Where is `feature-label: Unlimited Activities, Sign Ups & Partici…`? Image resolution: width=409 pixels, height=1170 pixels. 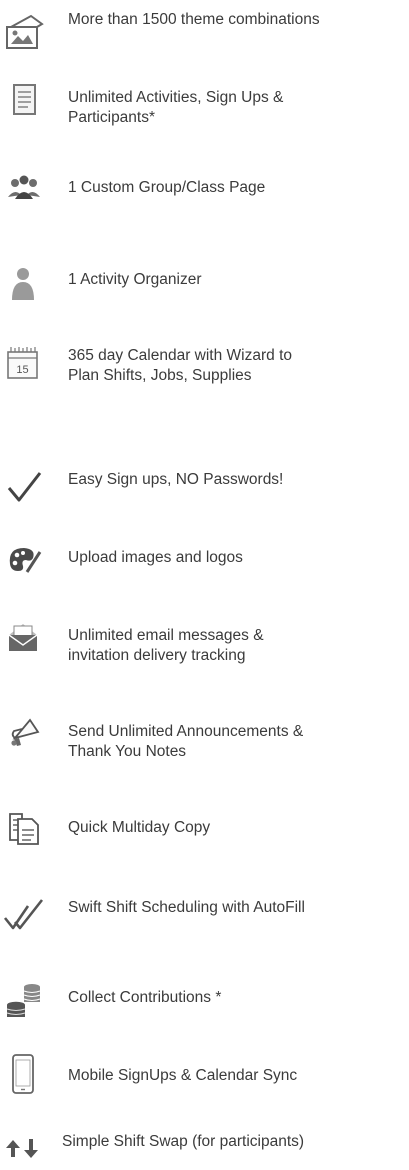
feature-label: Unlimited Activities, Sign Ups & Partici… is located at coordinates (176, 107).